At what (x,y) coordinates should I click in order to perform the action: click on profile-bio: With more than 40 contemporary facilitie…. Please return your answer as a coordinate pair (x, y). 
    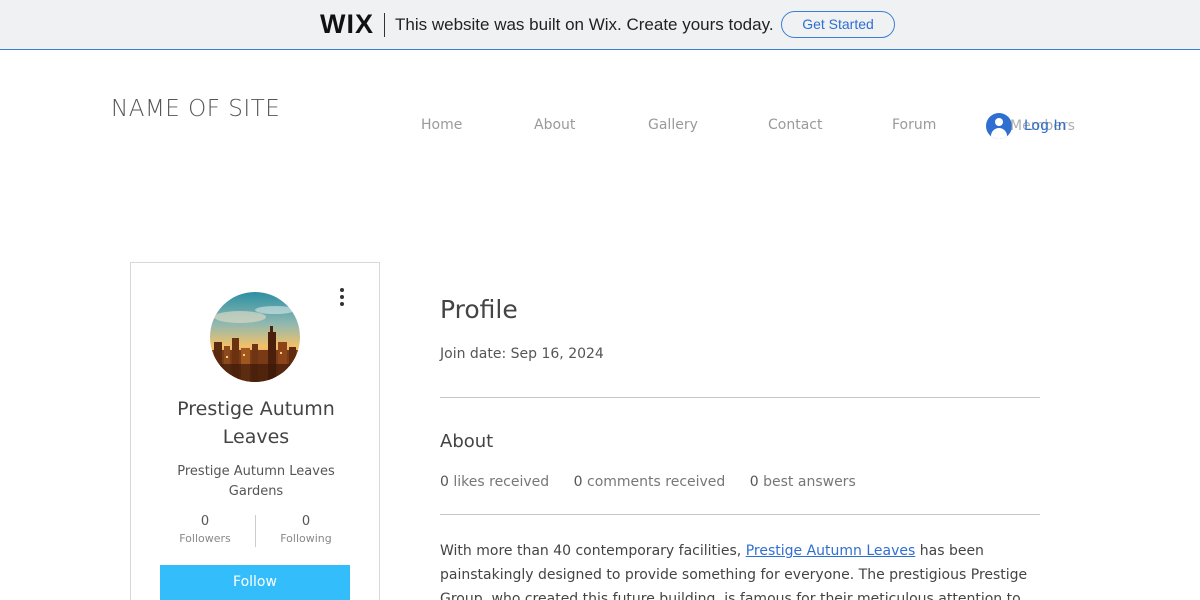
    Looking at the image, I should click on (740, 569).